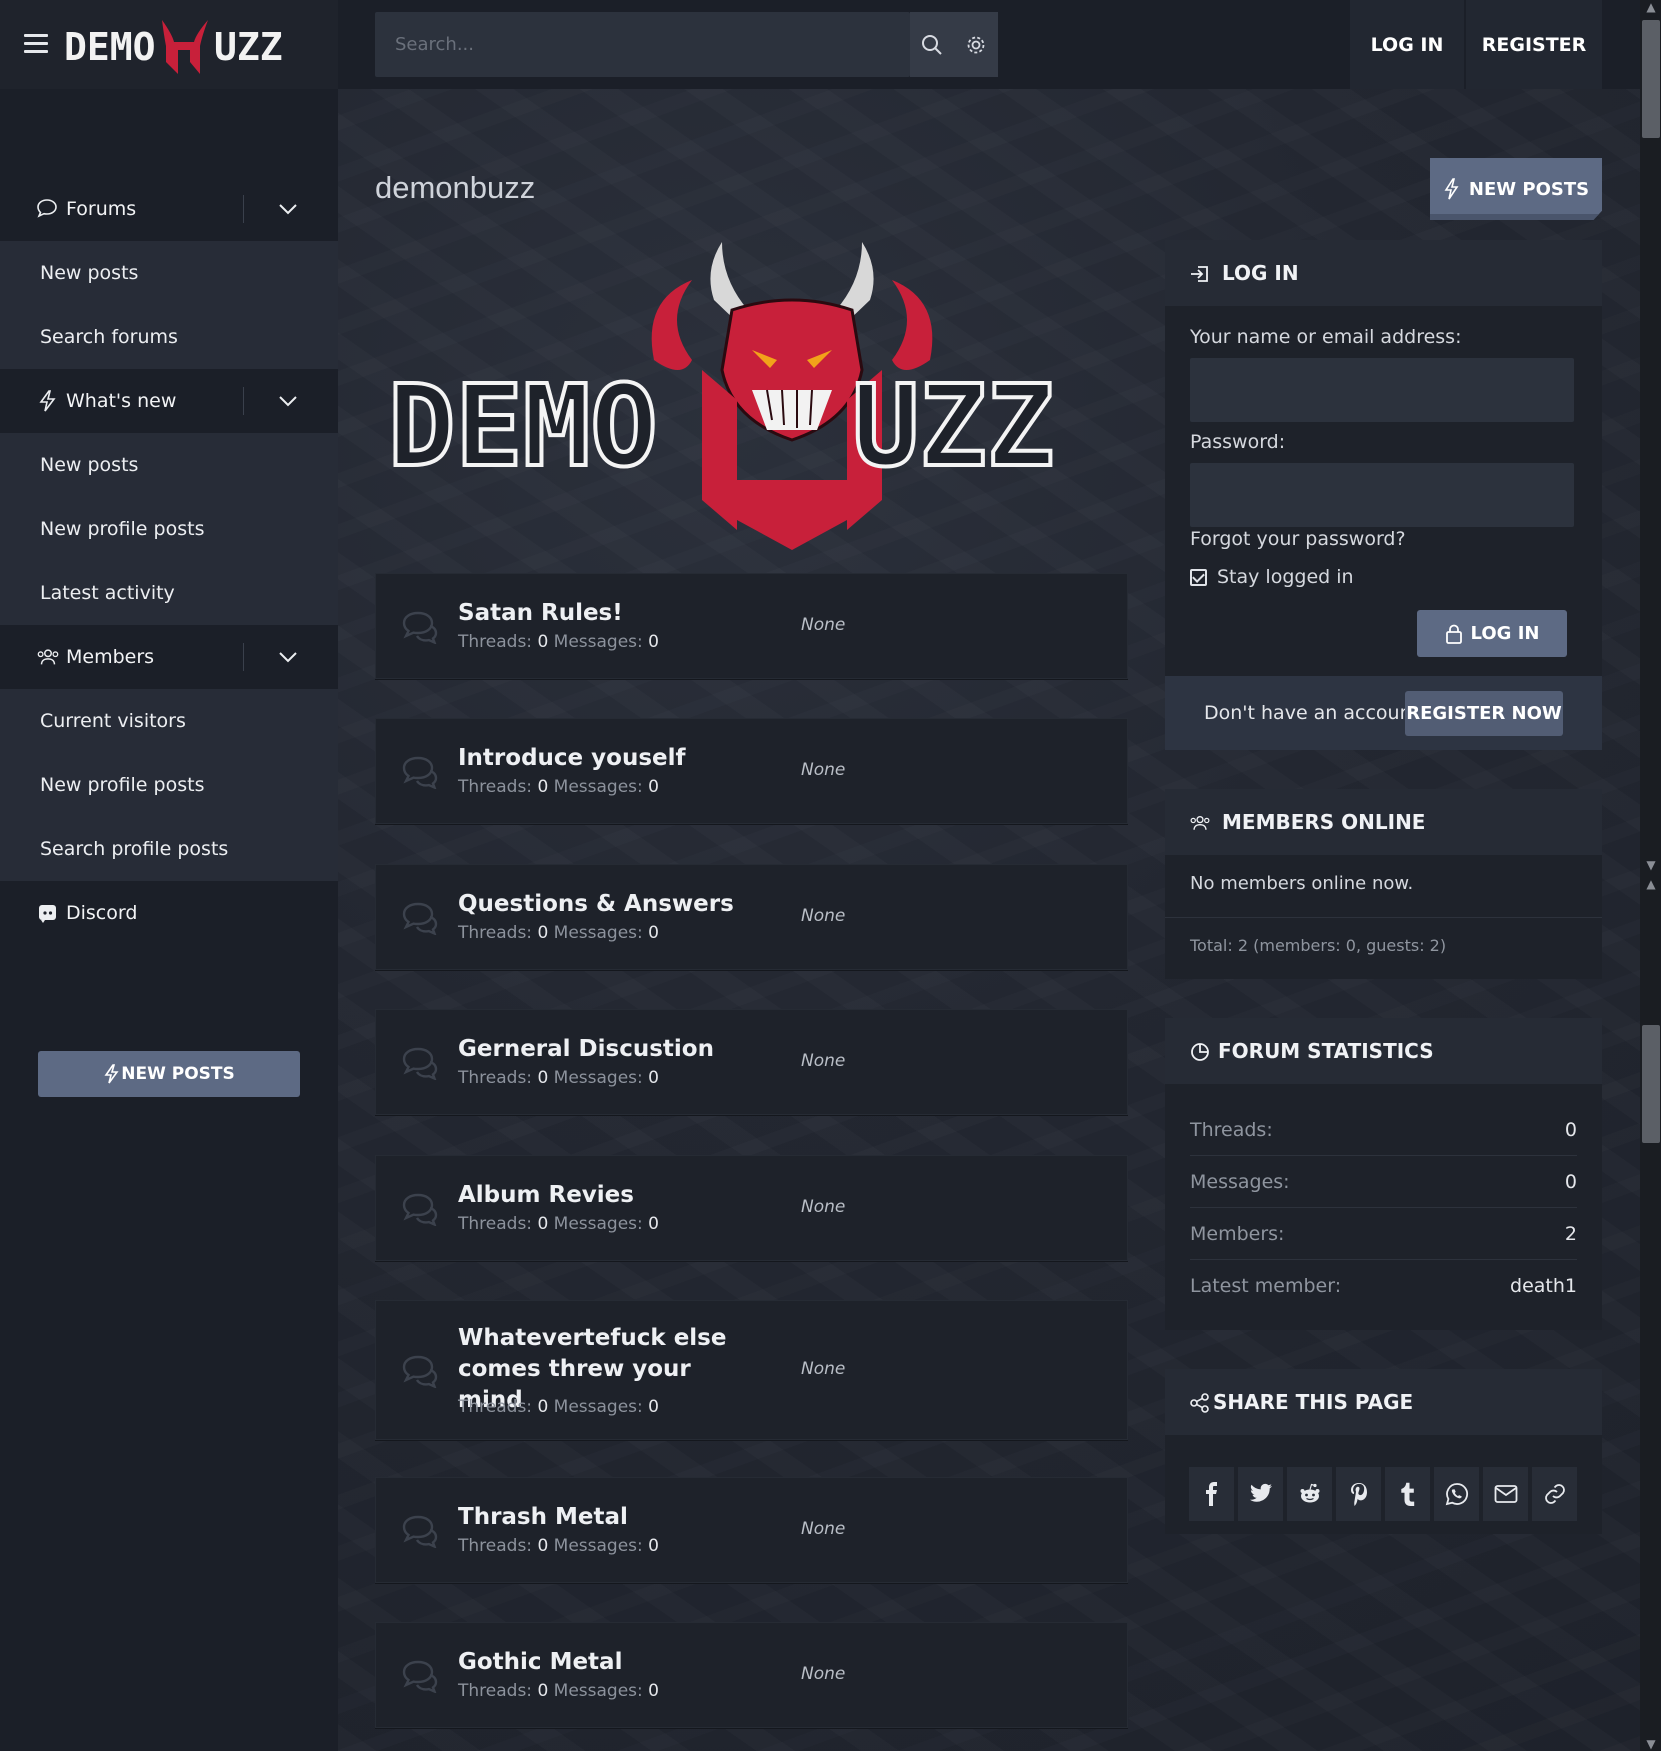 The image size is (1661, 1751). Describe the element at coordinates (1529, 189) in the screenshot. I see `new-posts-label: NEW POSTS` at that location.